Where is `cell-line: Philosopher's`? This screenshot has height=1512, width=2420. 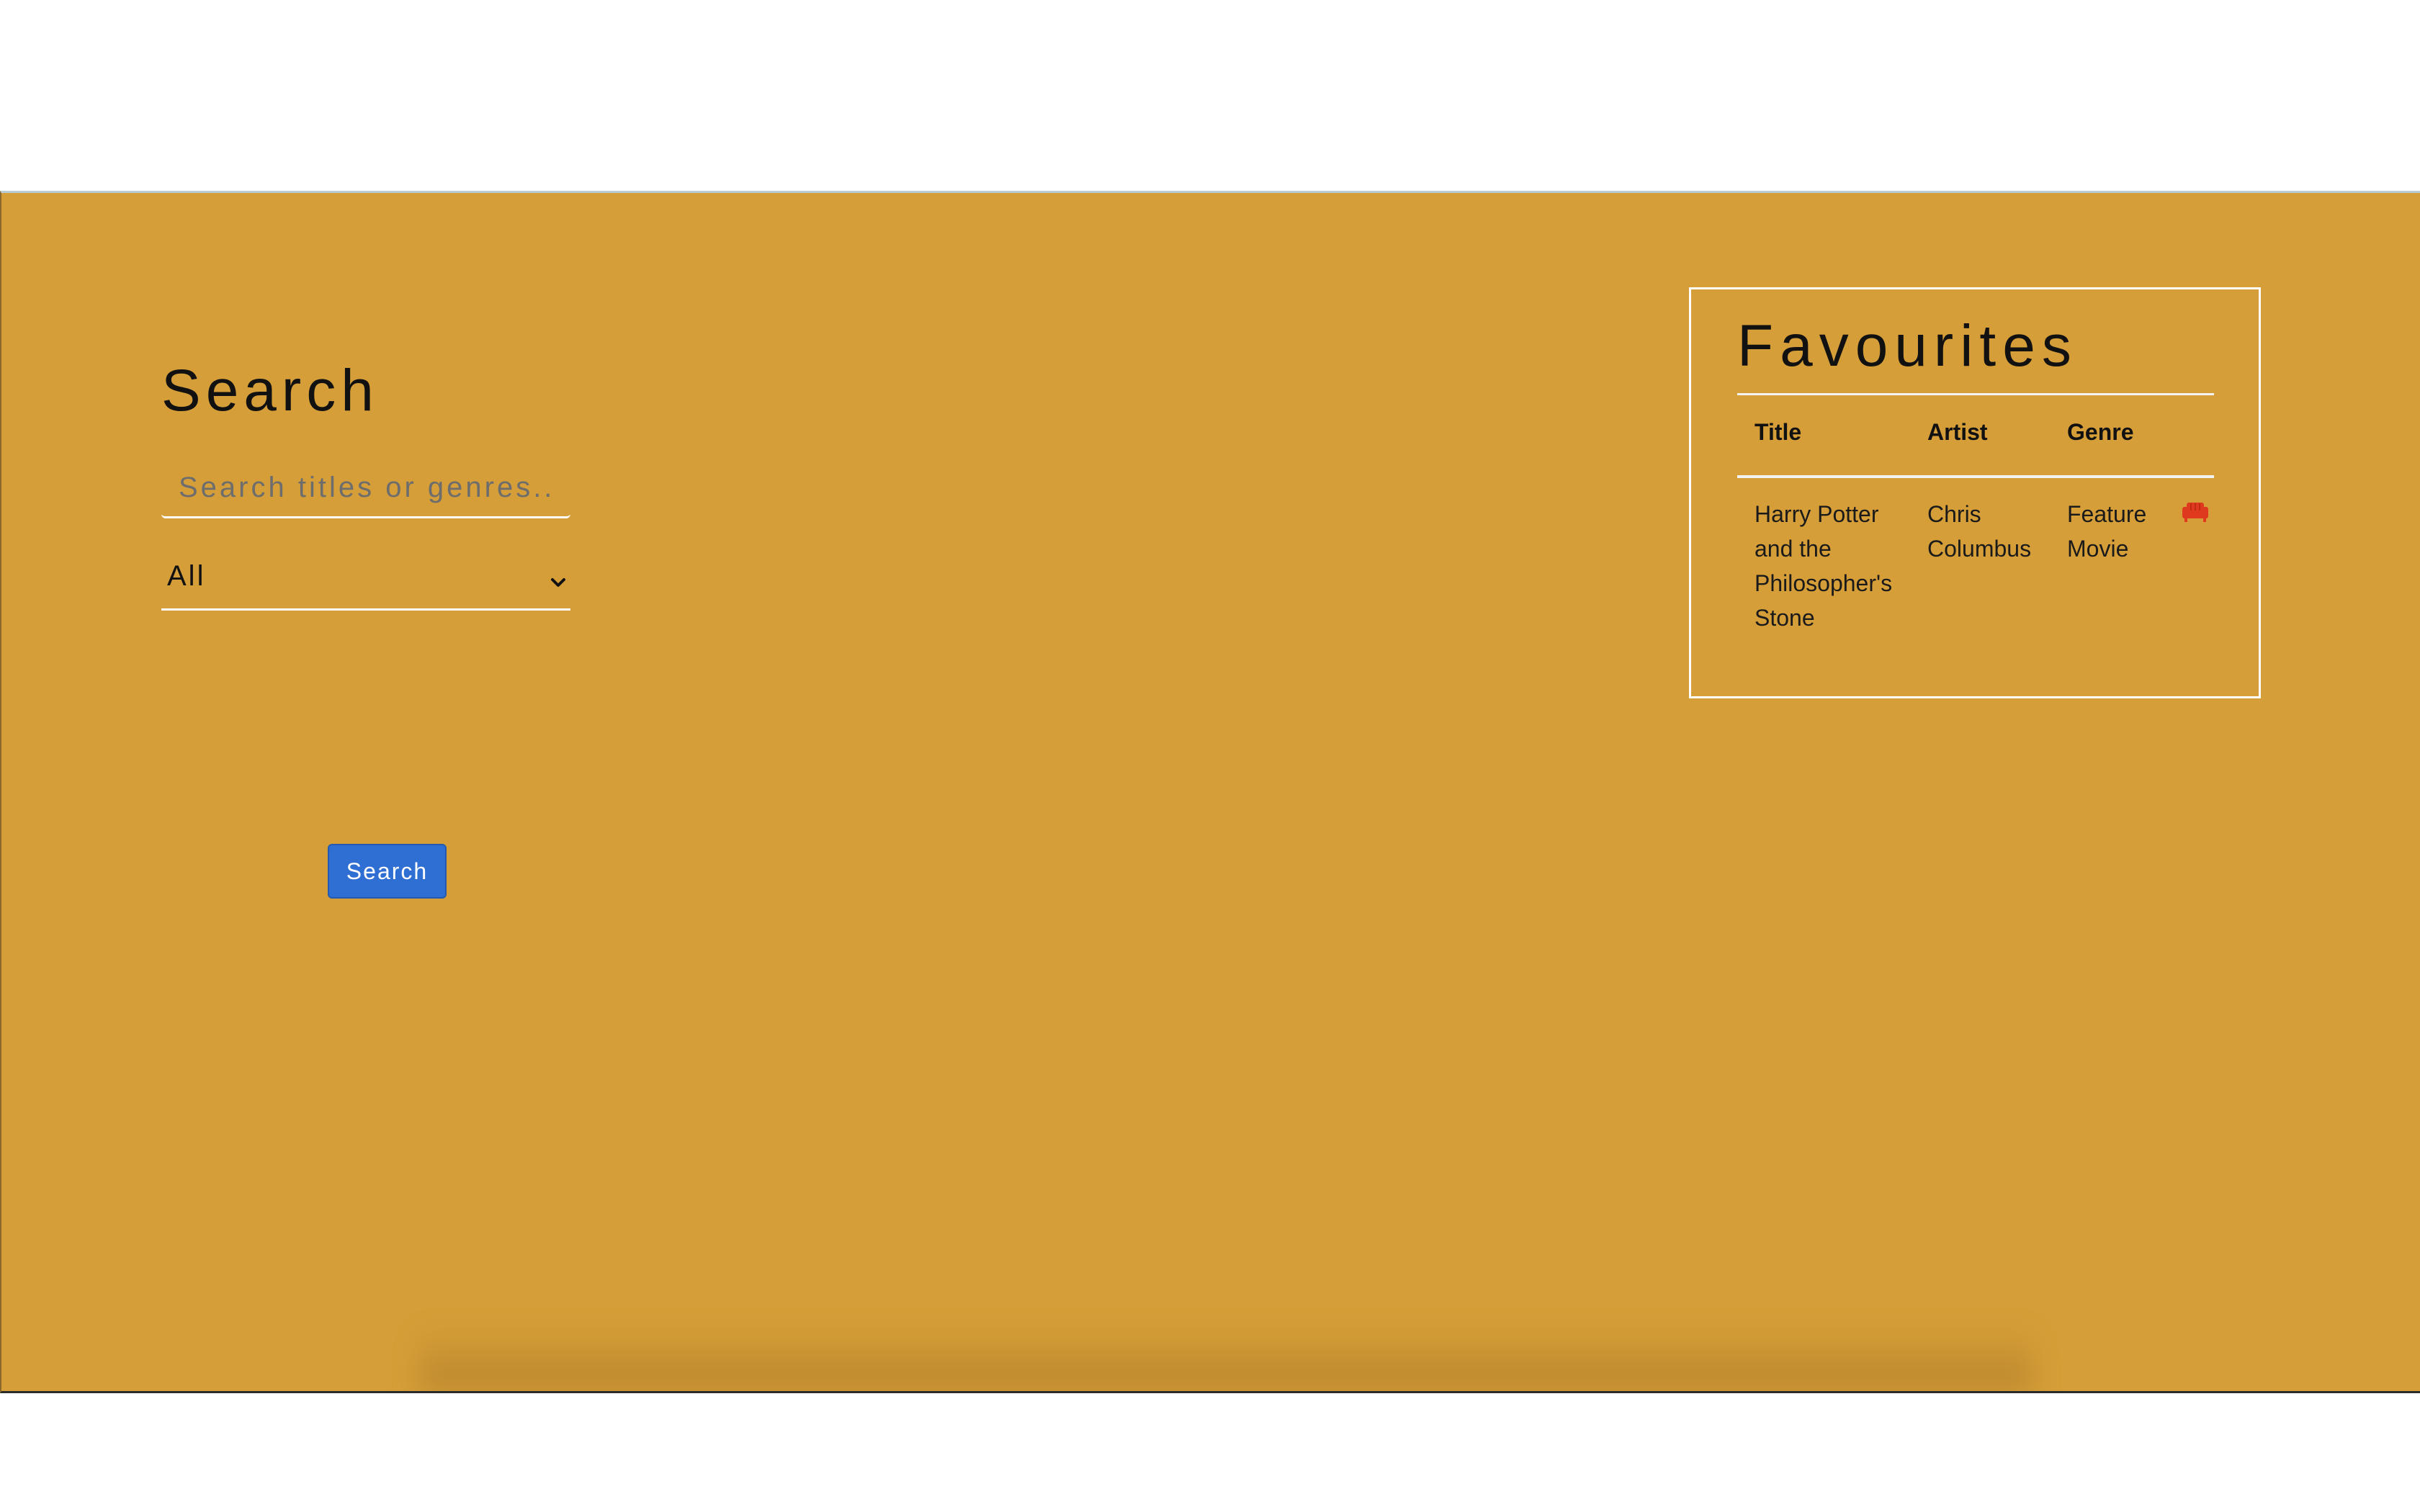
cell-line: Philosopher's is located at coordinates (1823, 583).